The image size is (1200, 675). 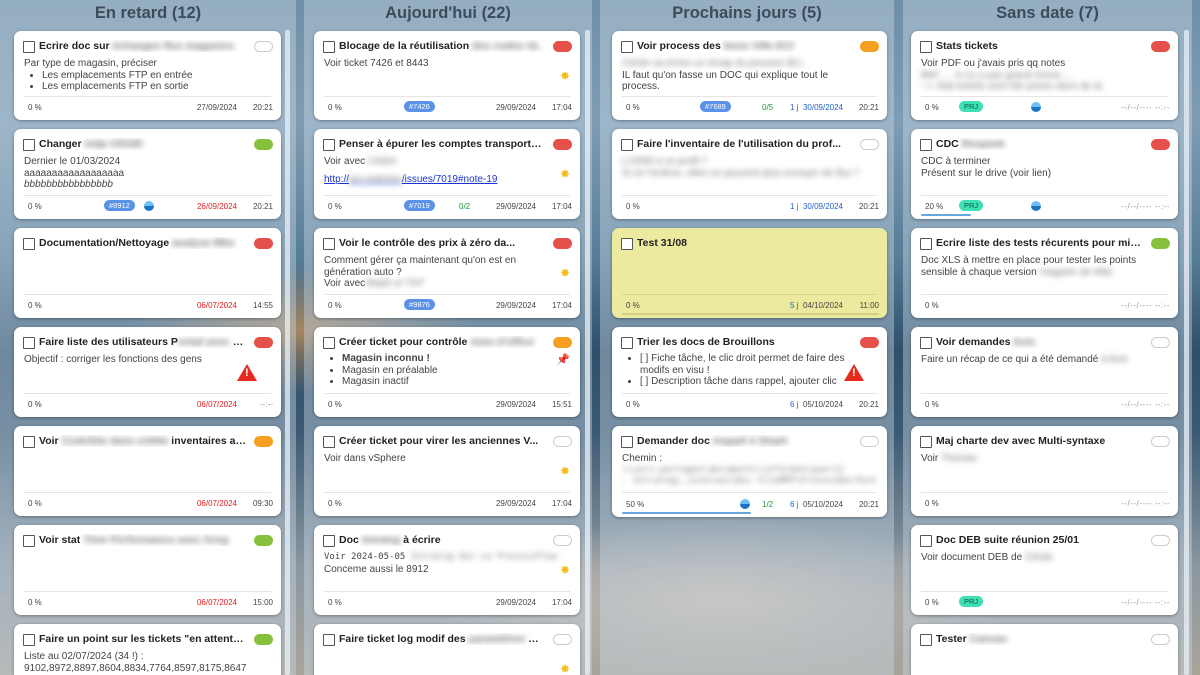 I want to click on column-title: Prochains jours (5), so click(x=747, y=13).